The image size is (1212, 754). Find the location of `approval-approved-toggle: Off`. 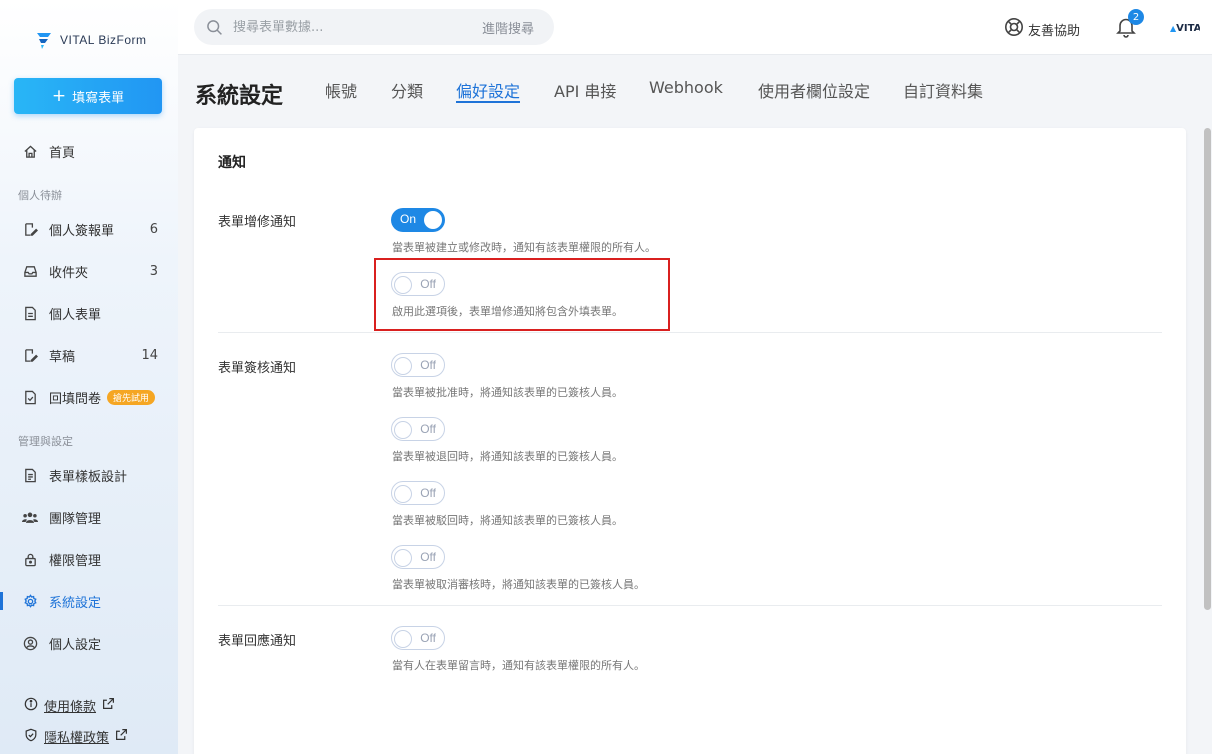

approval-approved-toggle: Off is located at coordinates (418, 365).